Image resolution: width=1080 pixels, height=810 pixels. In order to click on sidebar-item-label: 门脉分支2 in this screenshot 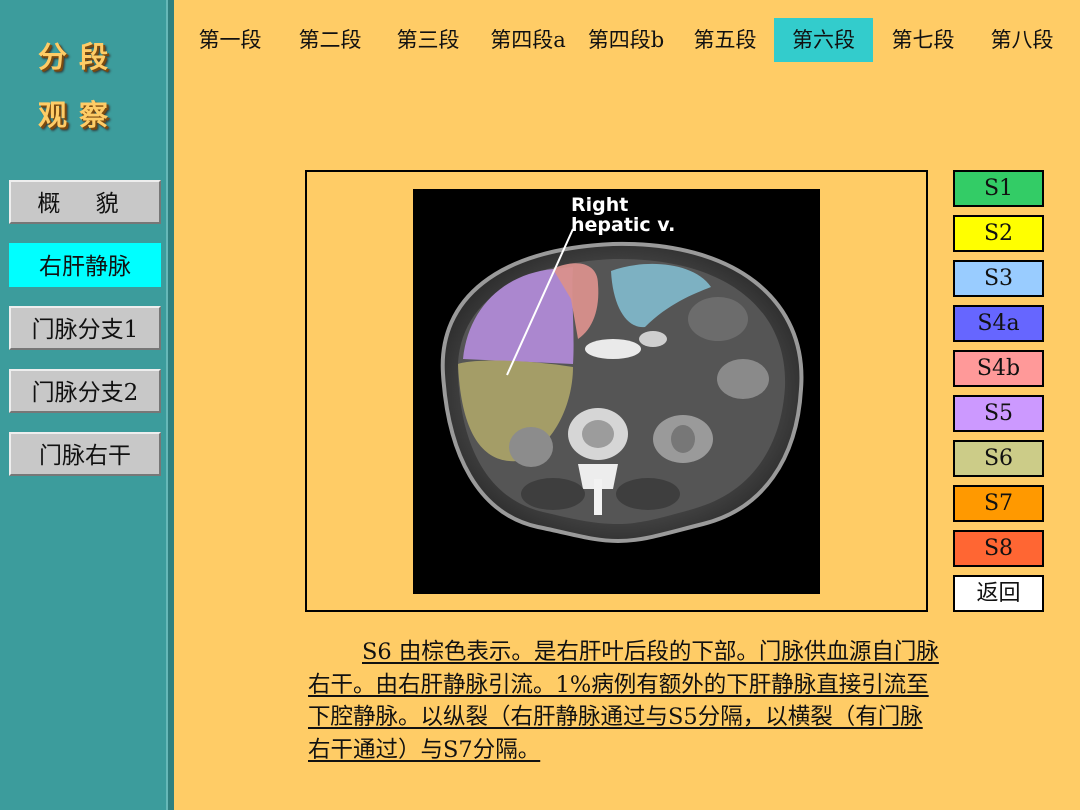, I will do `click(85, 393)`.